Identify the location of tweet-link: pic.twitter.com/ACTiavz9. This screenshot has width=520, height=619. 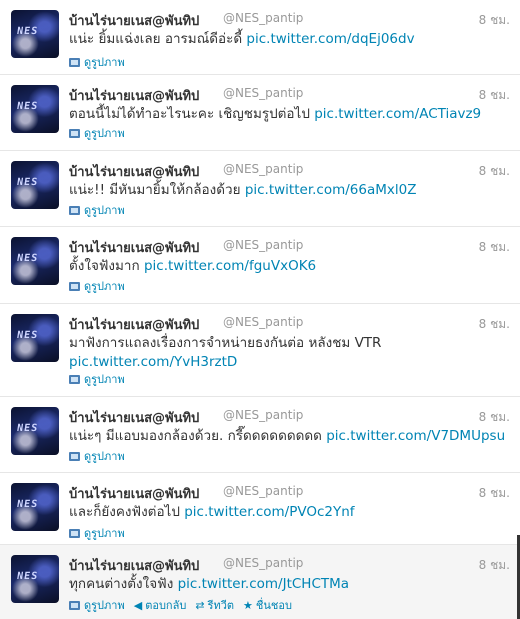
(397, 114).